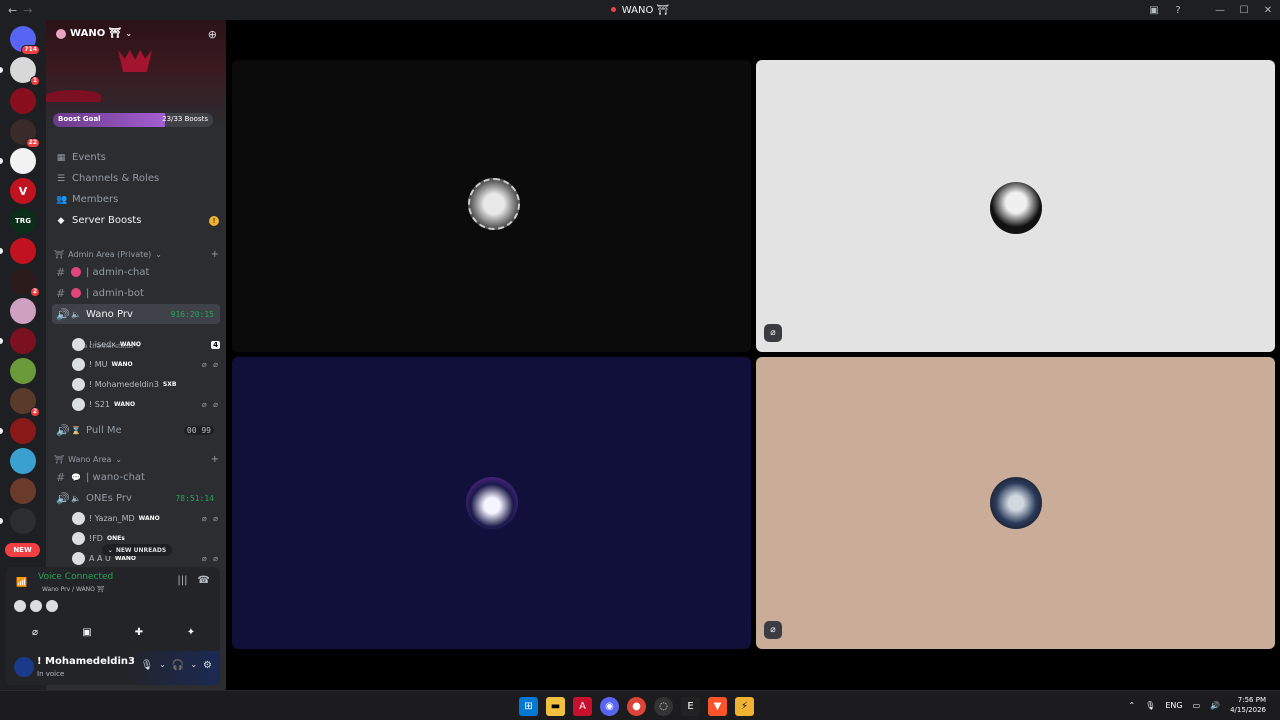  What do you see at coordinates (76, 477) in the screenshot?
I see `chat-bubble-icon: 💬` at bounding box center [76, 477].